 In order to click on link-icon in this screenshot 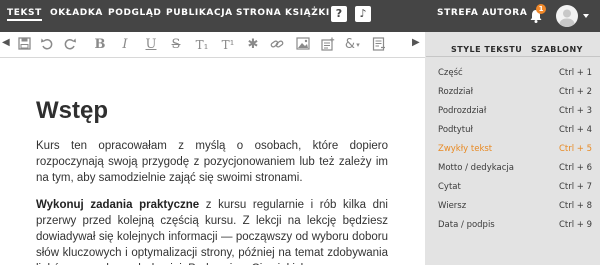, I will do `click(277, 45)`.